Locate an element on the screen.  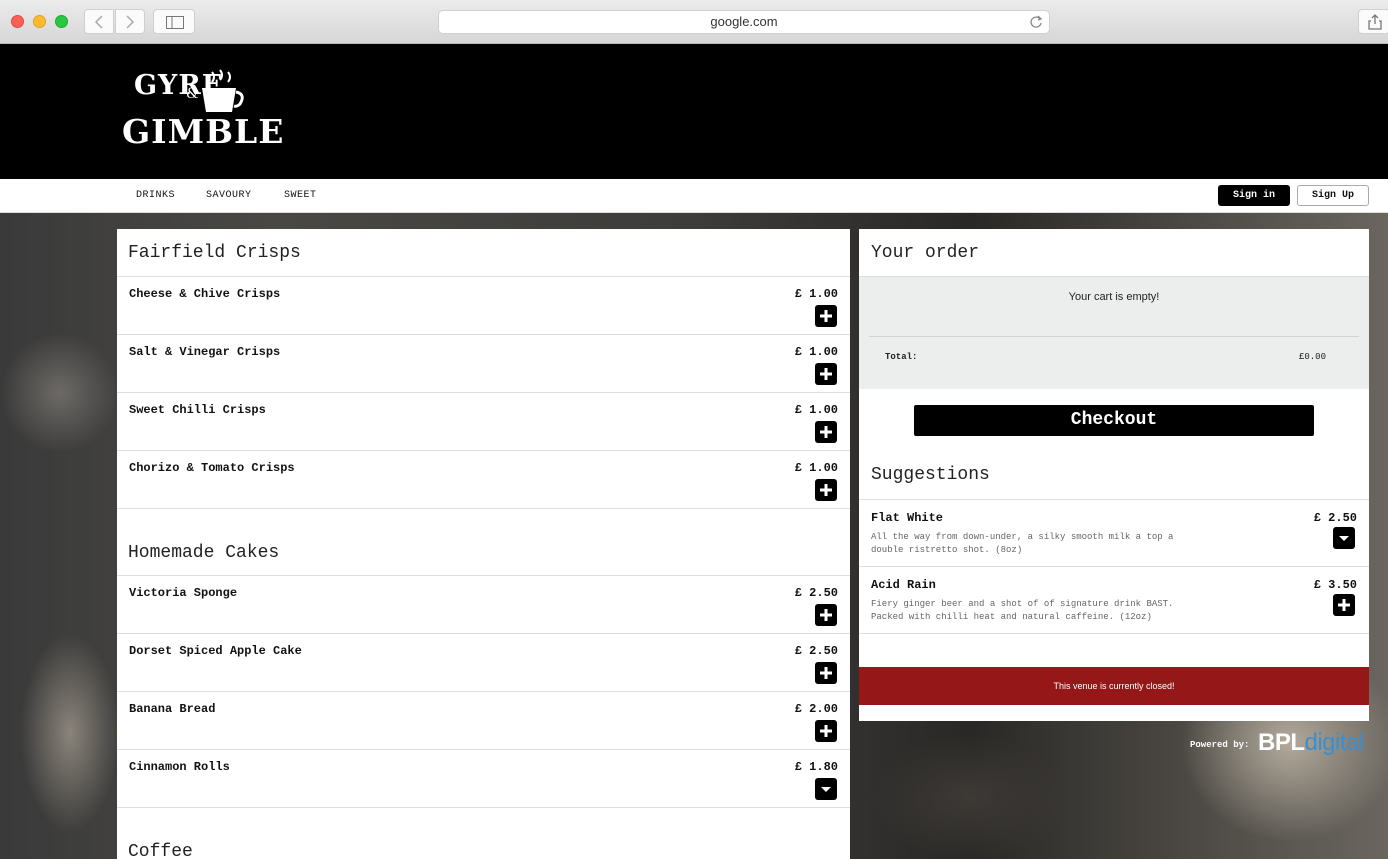
item-name: Banana Bread is located at coordinates (172, 709).